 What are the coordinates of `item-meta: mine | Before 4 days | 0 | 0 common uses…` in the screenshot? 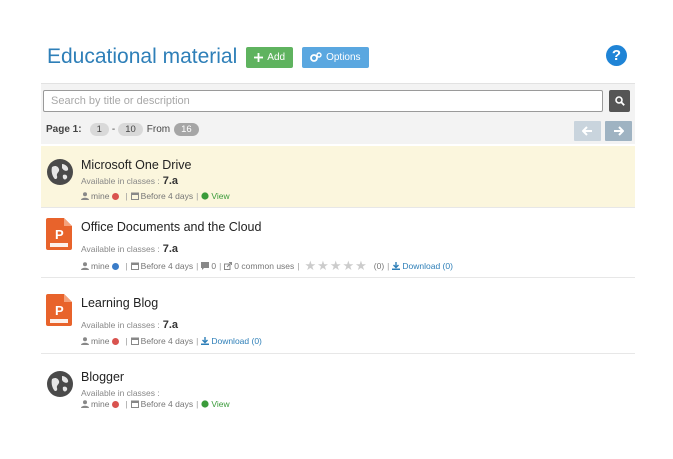 It's located at (267, 265).